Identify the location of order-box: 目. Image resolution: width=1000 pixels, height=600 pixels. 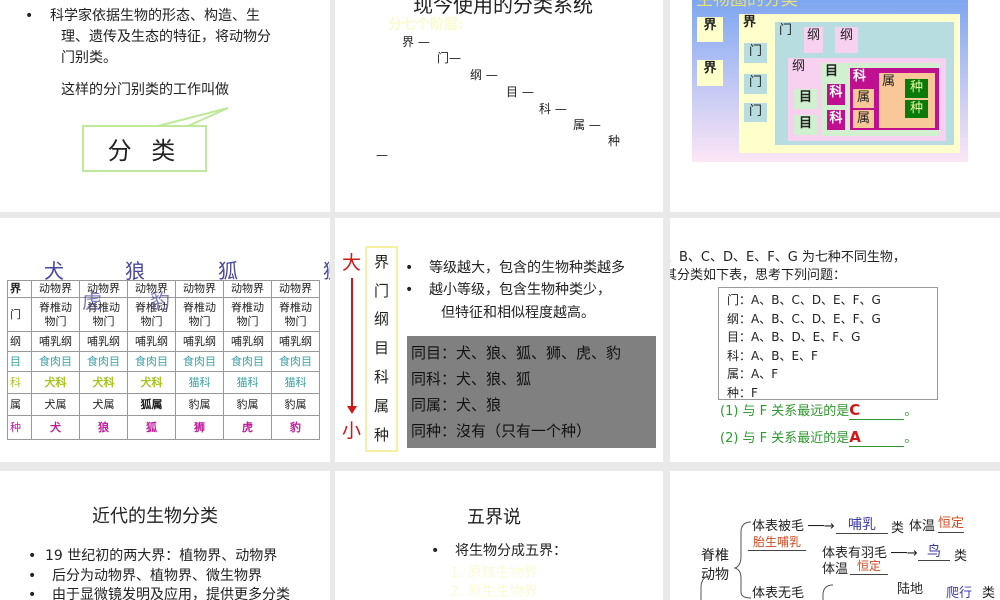
(805, 125).